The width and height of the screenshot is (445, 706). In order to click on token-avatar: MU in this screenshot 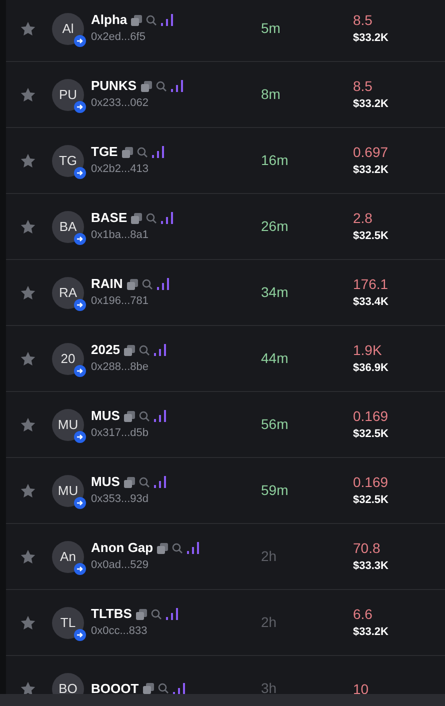, I will do `click(68, 424)`.